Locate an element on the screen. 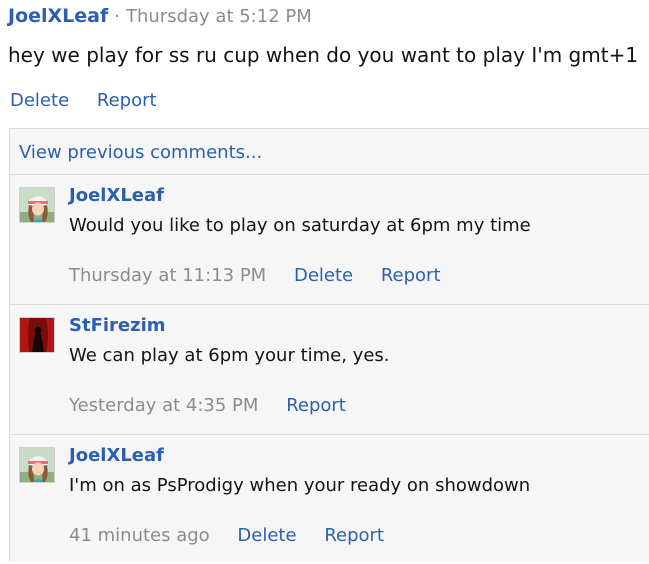 This screenshot has width=649, height=564. post-timestamp: Thursday at 5:12 PM is located at coordinates (219, 16).